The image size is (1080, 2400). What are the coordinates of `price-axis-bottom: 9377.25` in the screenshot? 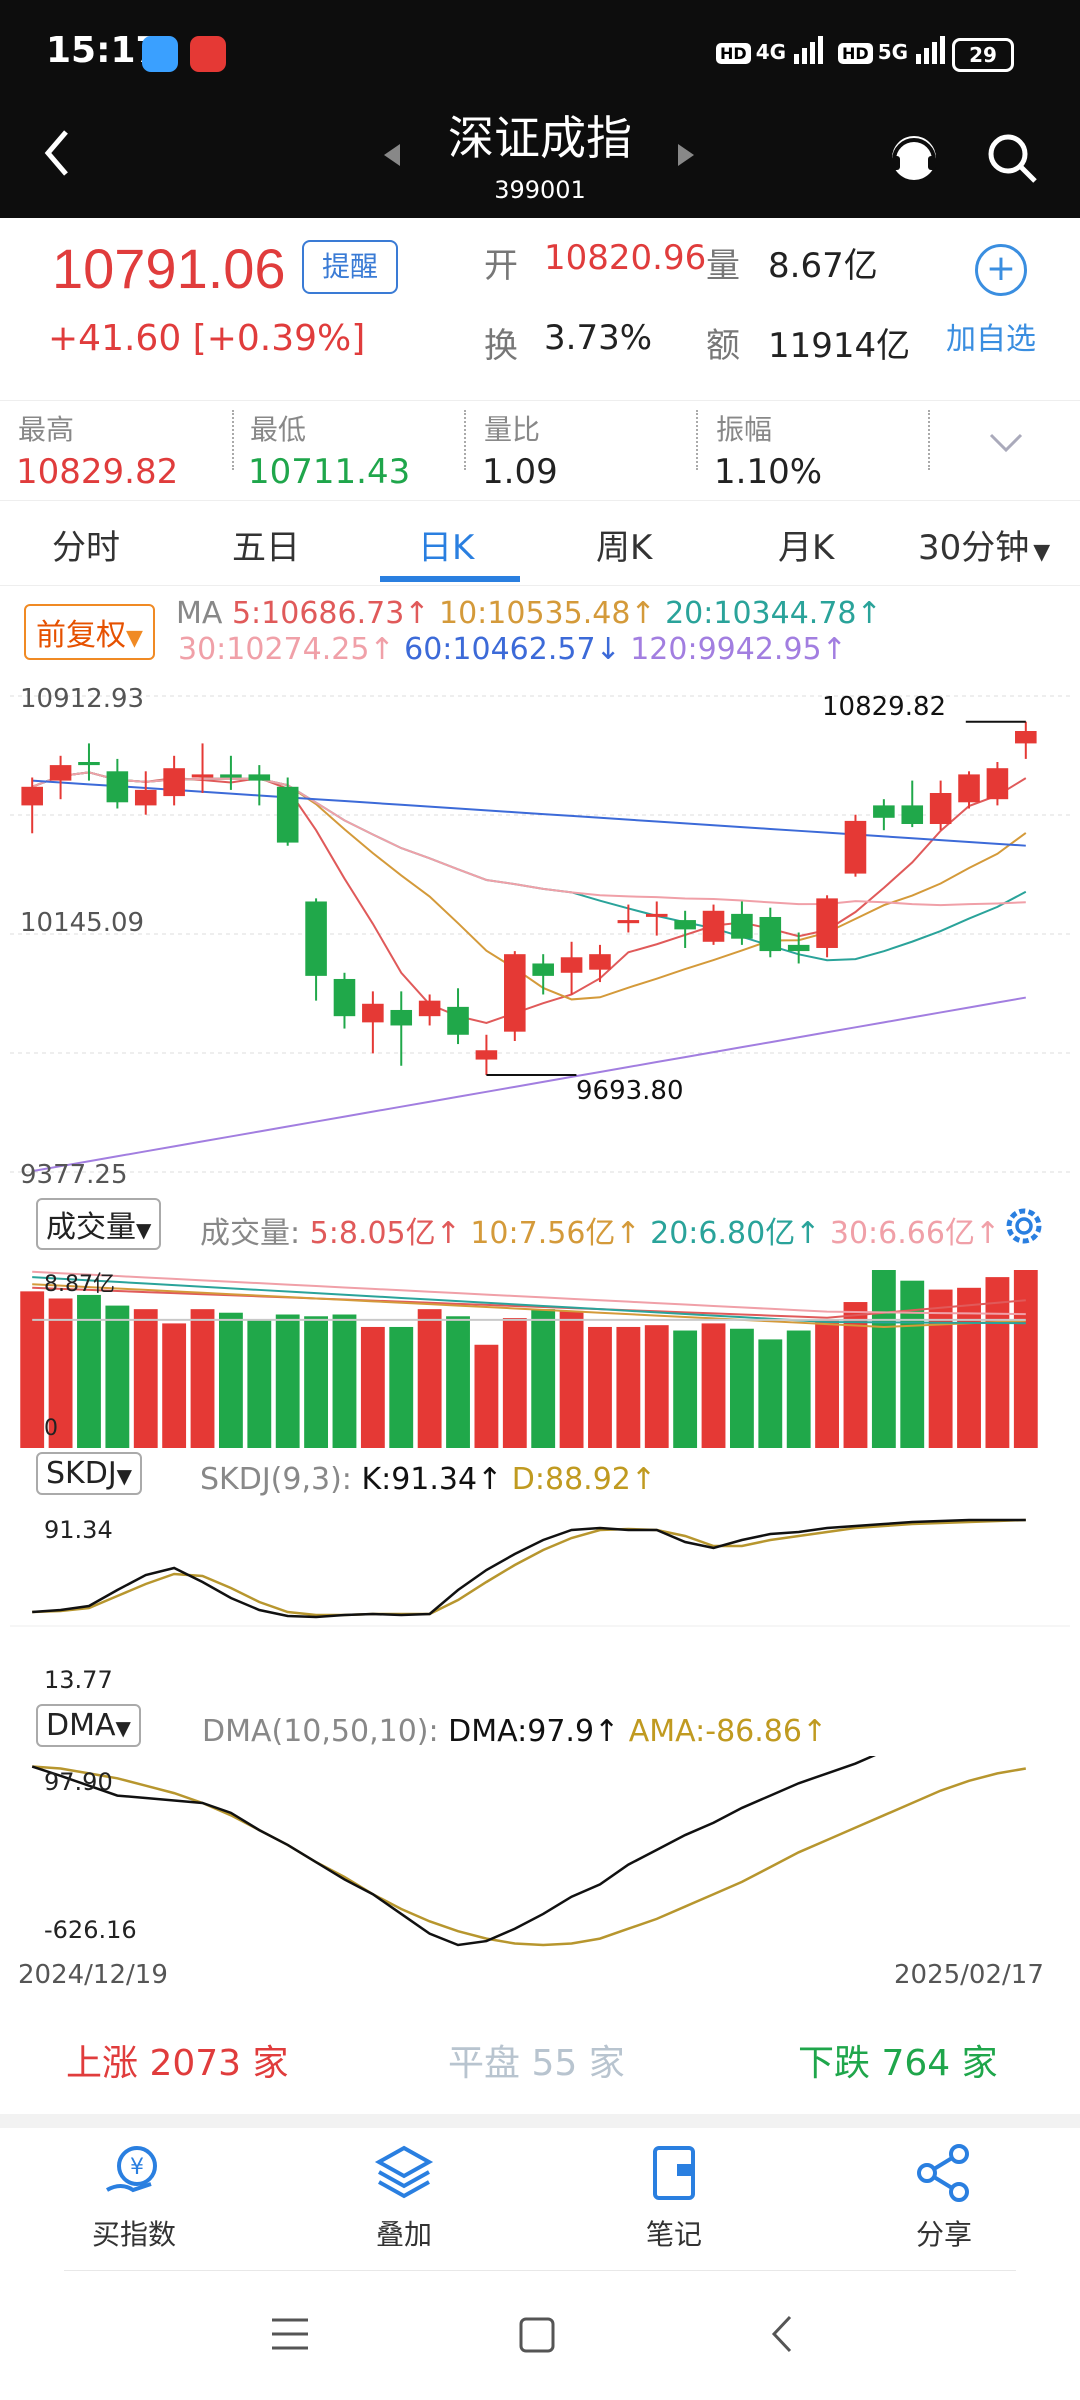 It's located at (74, 1175).